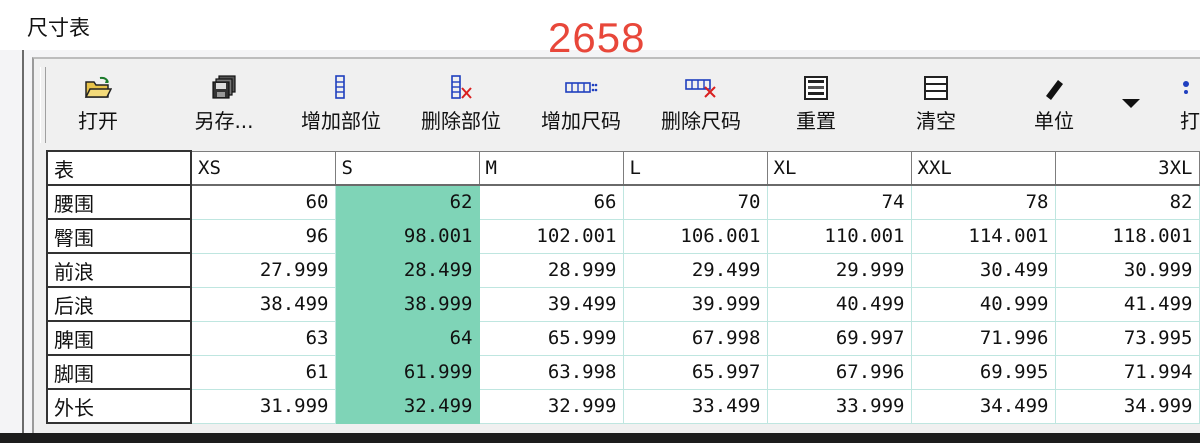 The height and width of the screenshot is (443, 1200). I want to click on column-header-m: M, so click(551, 168).